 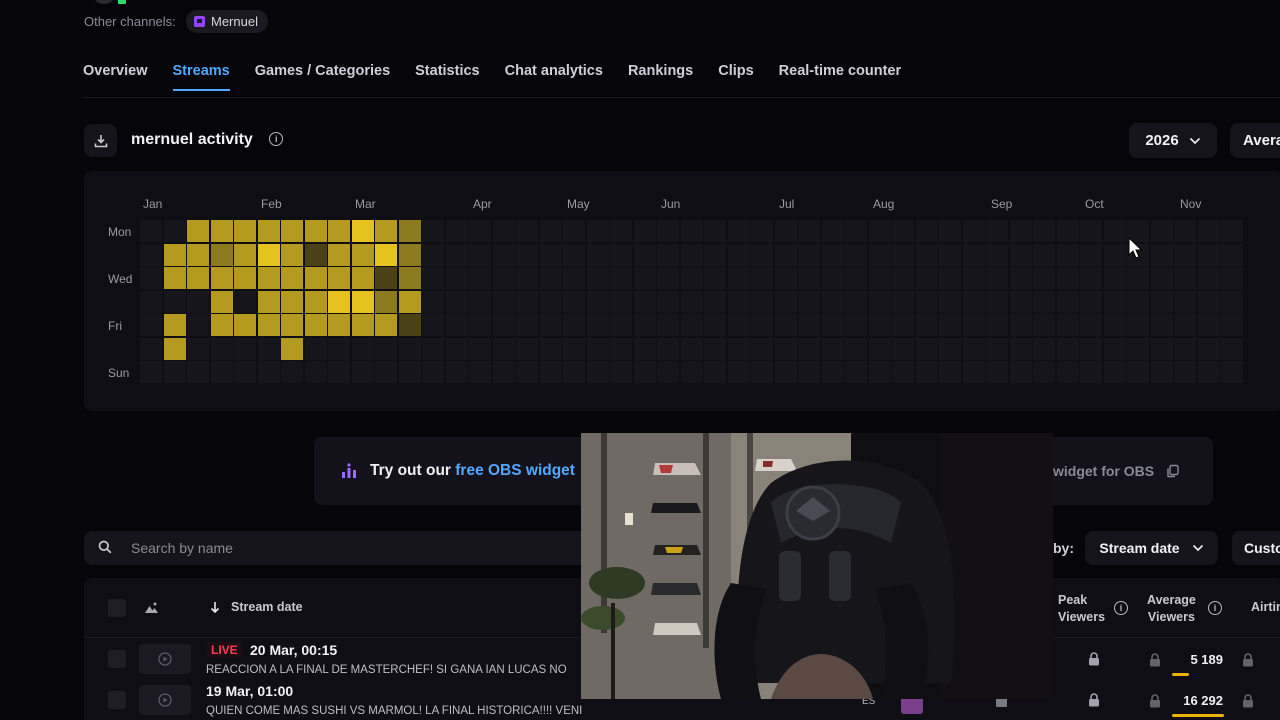 What do you see at coordinates (267, 607) in the screenshot?
I see `col-stream-date: Stream date` at bounding box center [267, 607].